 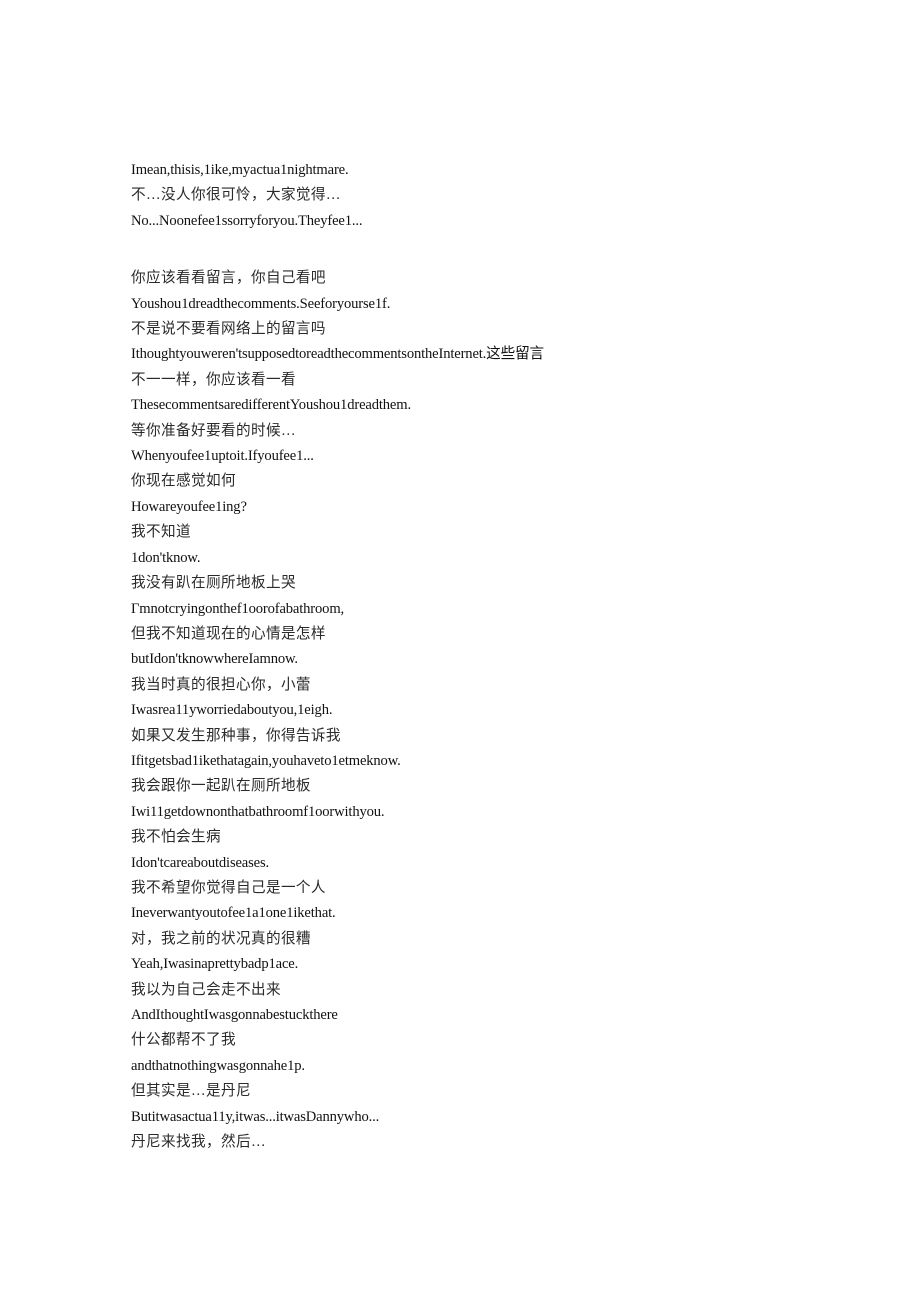 I want to click on transcript-line: 如果又发生那种事，你得告诉我, so click(x=236, y=735).